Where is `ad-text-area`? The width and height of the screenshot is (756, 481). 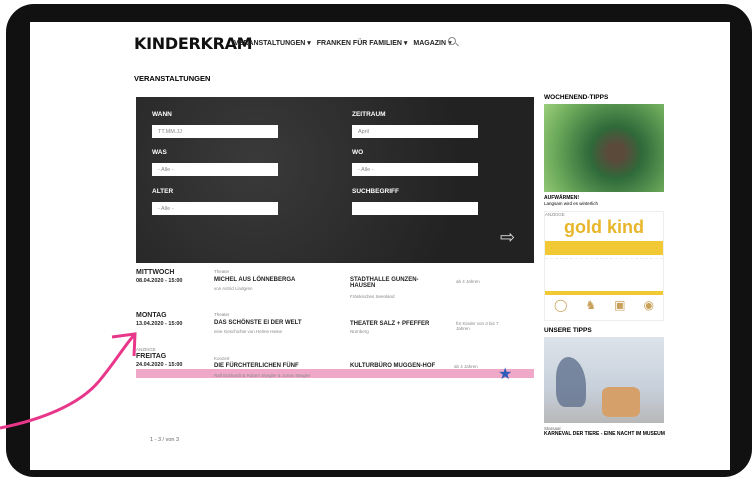 ad-text-area is located at coordinates (604, 273).